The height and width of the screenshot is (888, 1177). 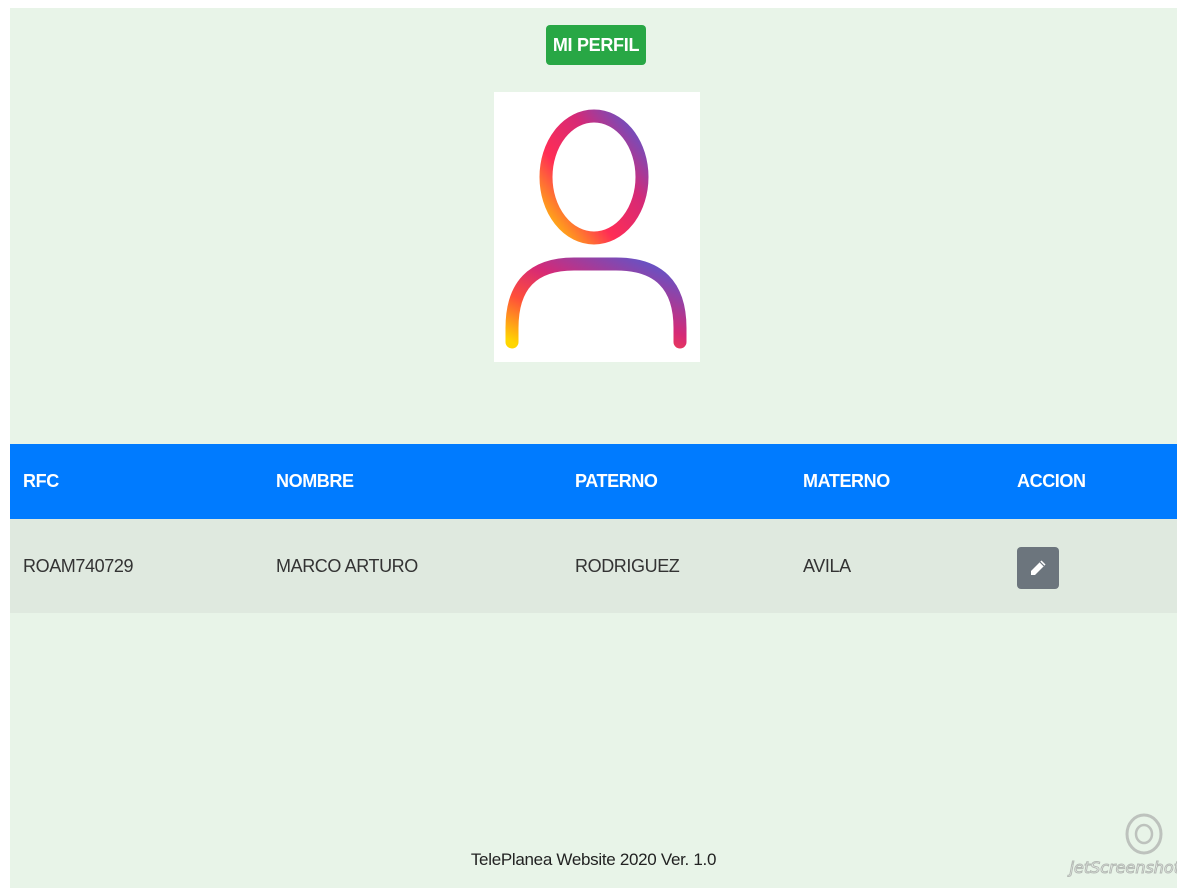 I want to click on cell-rfc: ROAM740729, so click(x=78, y=566).